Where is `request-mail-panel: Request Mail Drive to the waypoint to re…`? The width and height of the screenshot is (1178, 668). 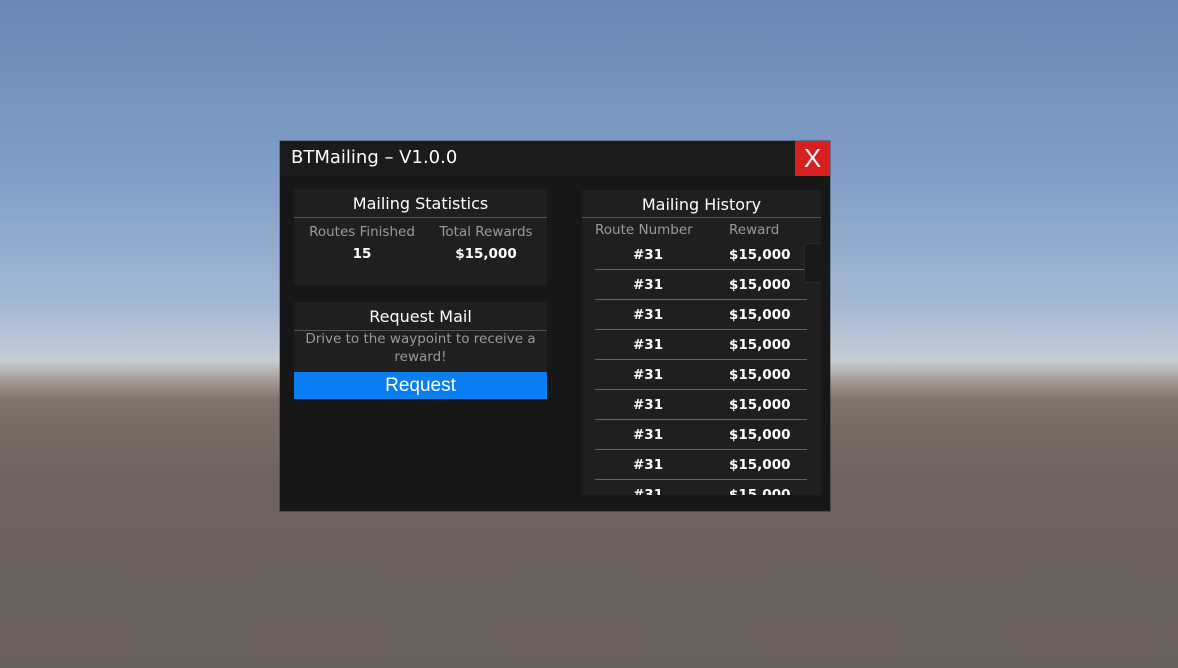
request-mail-panel: Request Mail Drive to the waypoint to re… is located at coordinates (420, 350).